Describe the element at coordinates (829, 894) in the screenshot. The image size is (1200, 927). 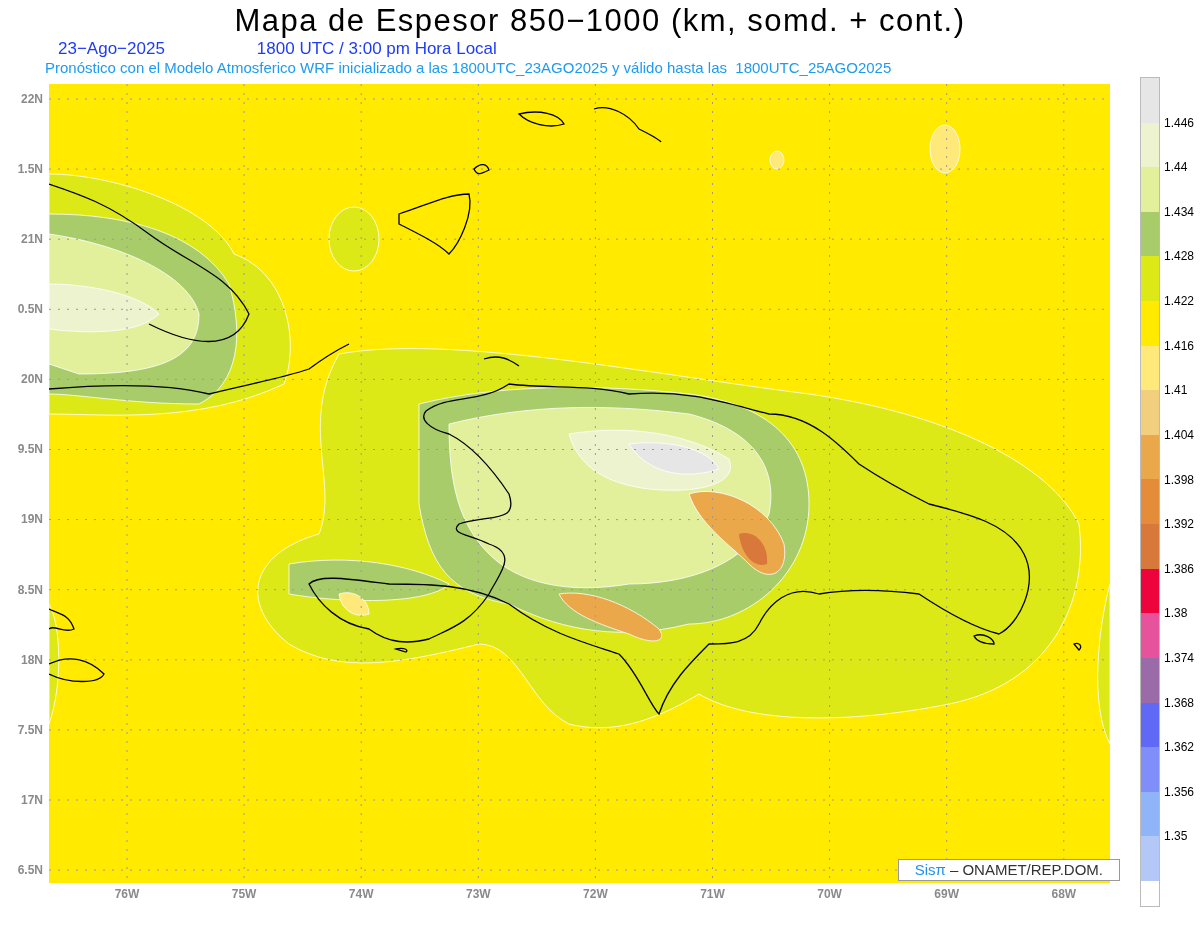
I see `longitude-label: 70W` at that location.